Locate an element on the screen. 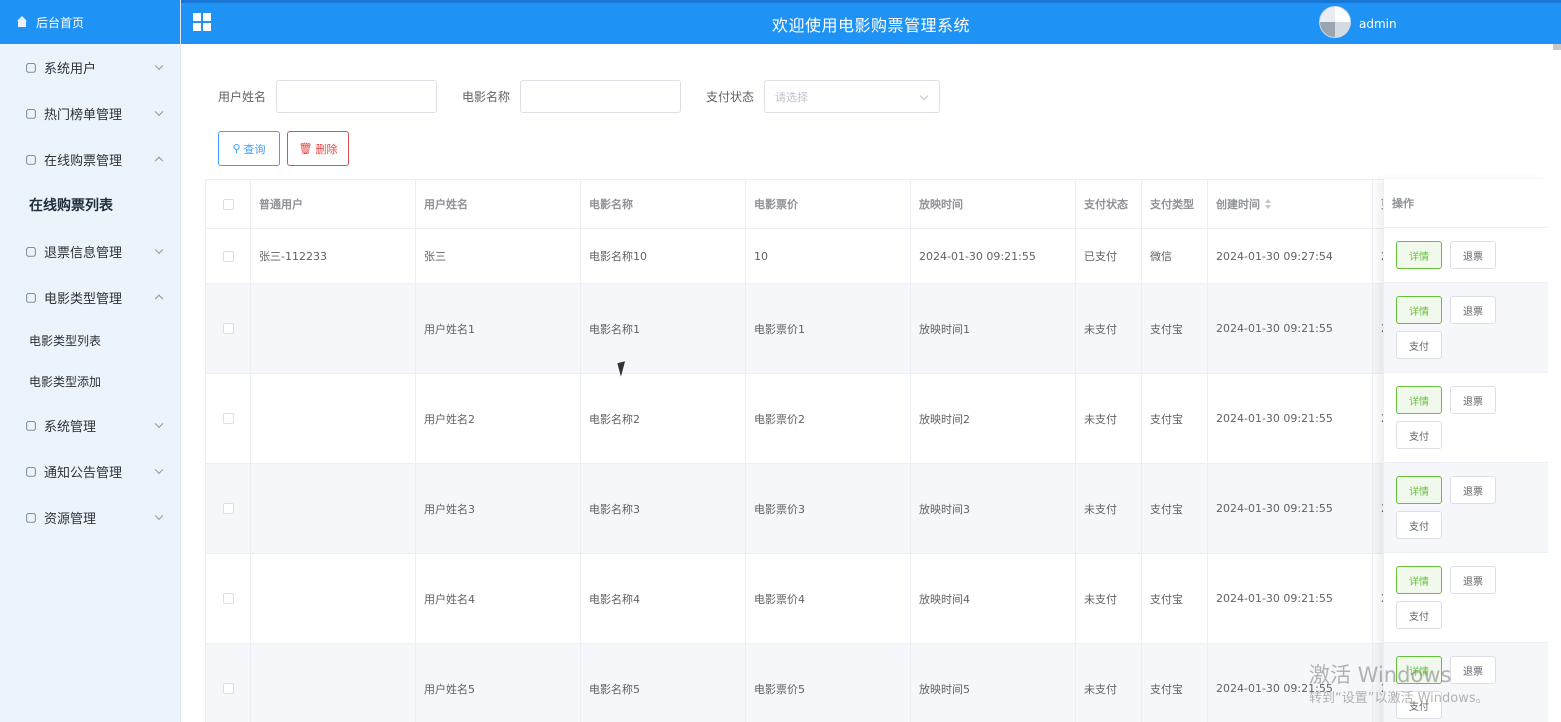  home-link: 后台首页 is located at coordinates (90, 22).